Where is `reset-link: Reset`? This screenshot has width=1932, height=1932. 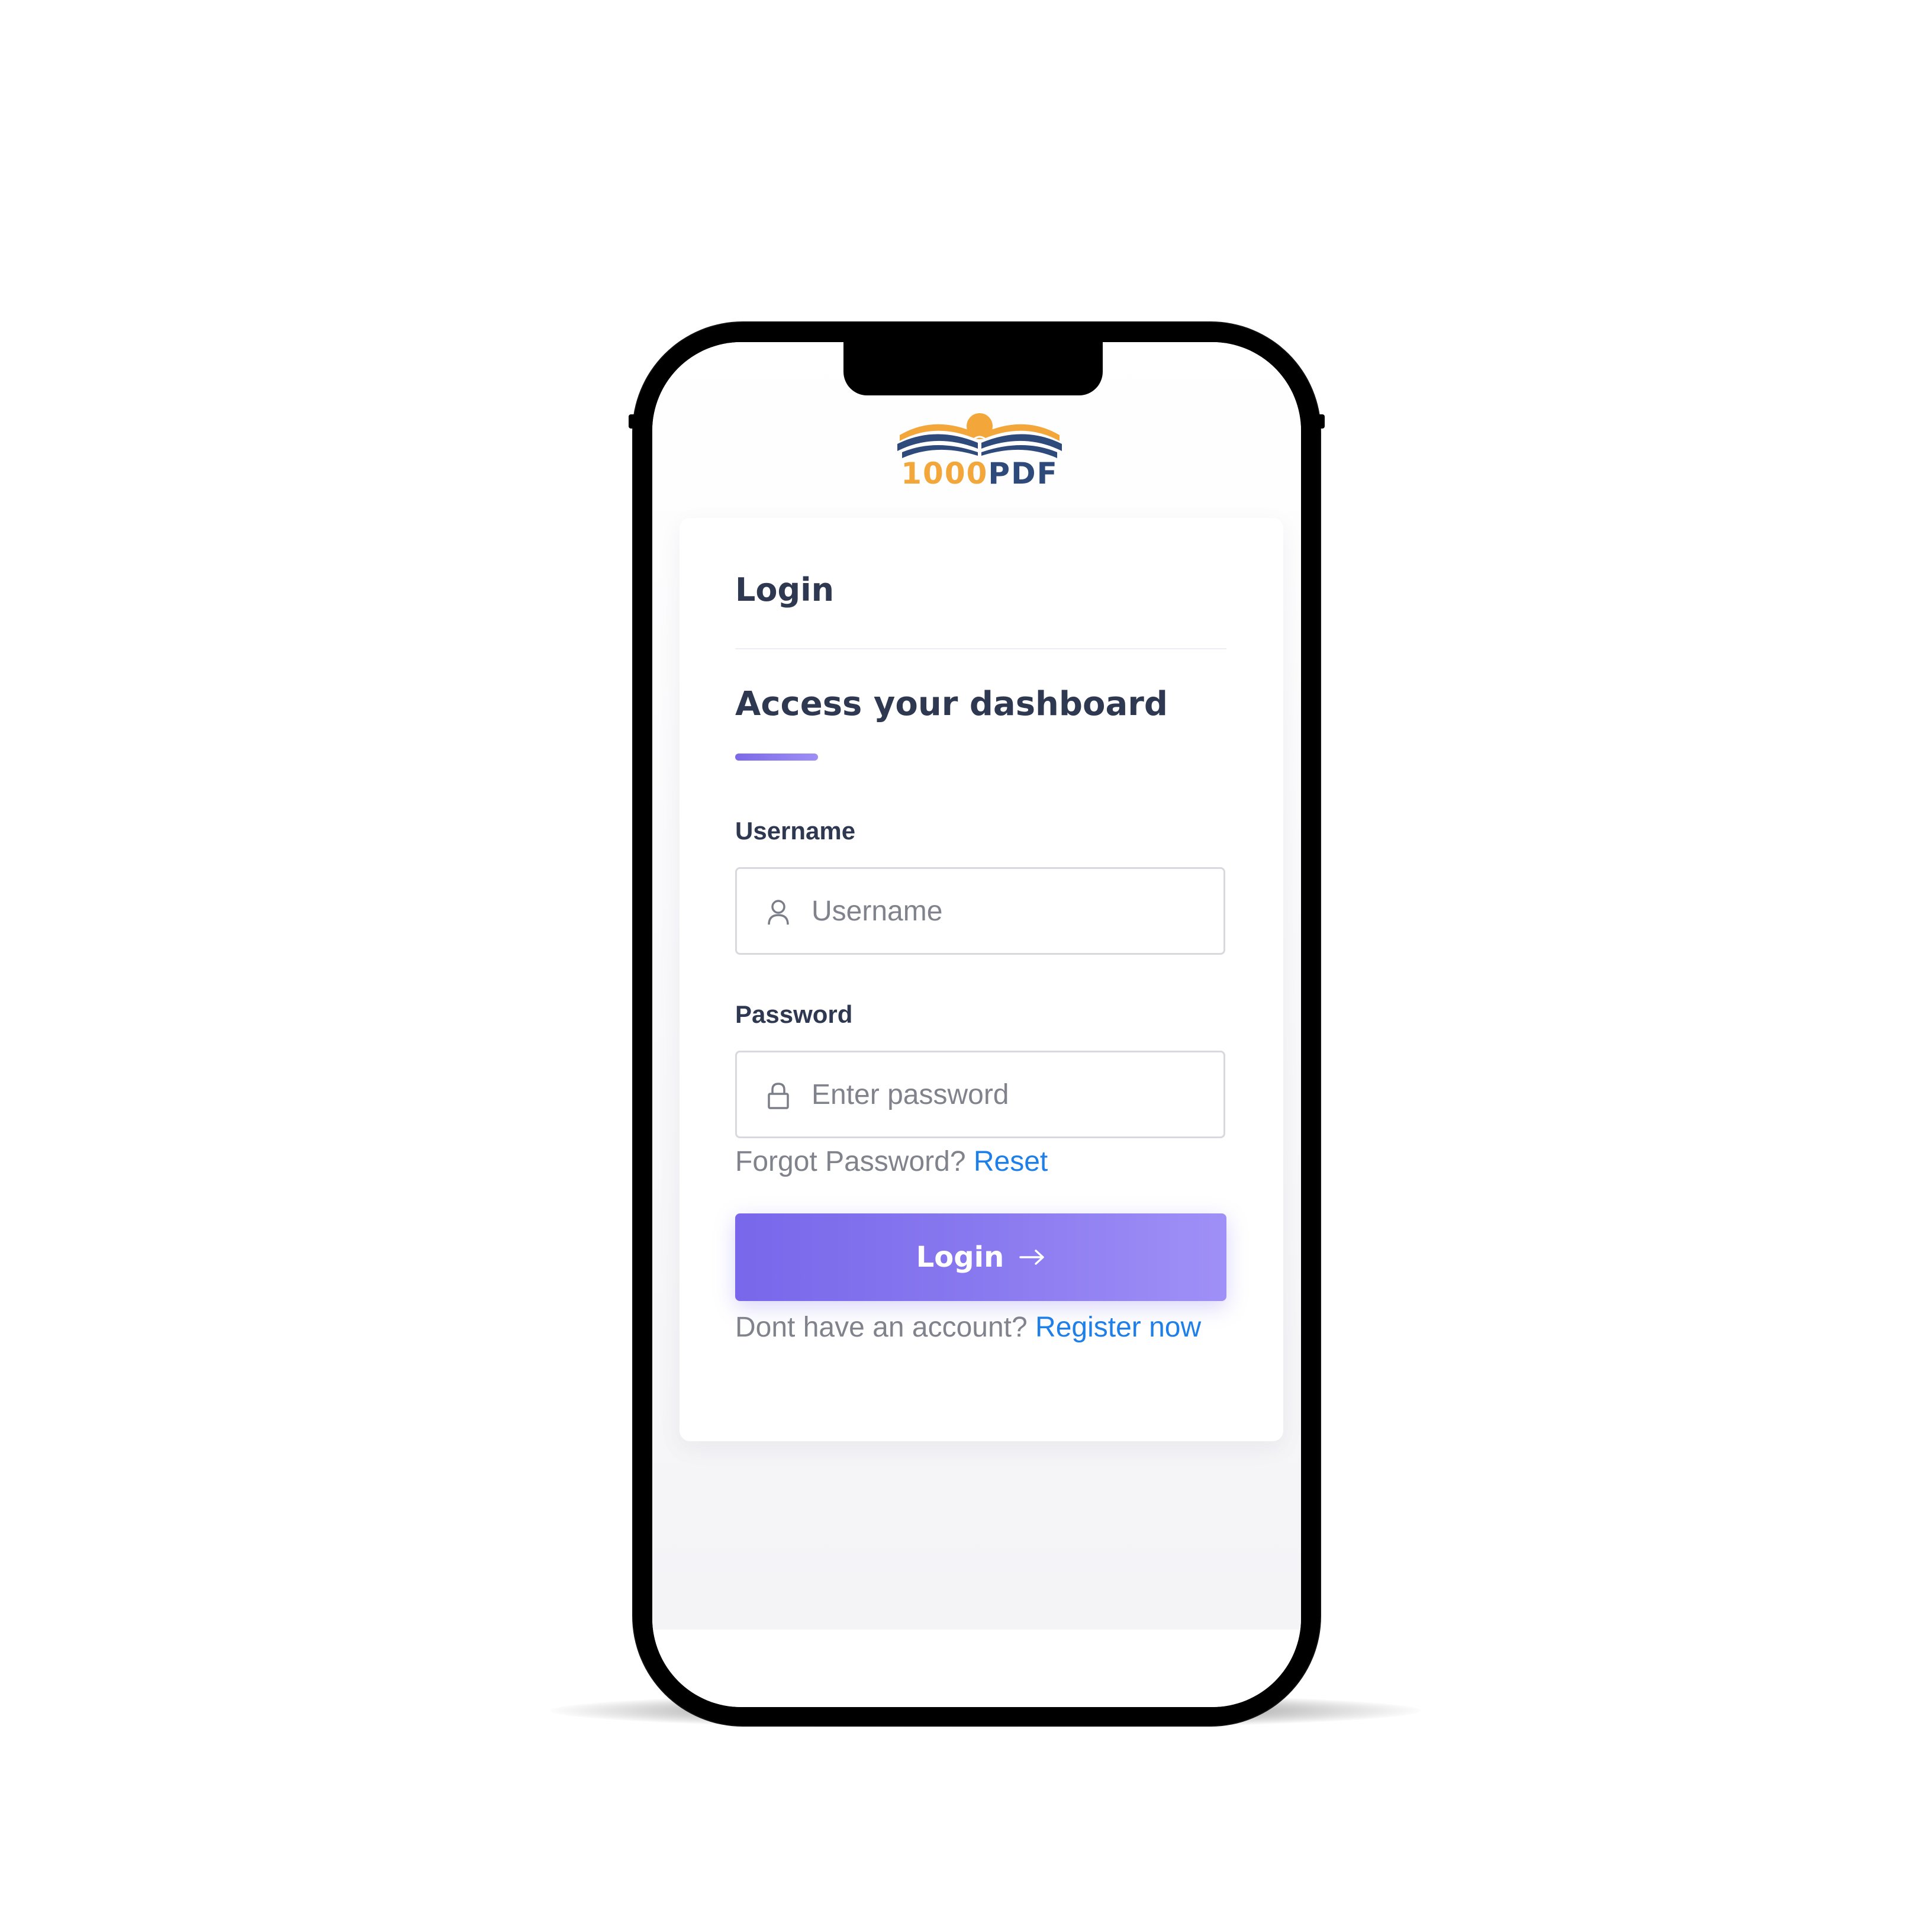
reset-link: Reset is located at coordinates (1011, 1161).